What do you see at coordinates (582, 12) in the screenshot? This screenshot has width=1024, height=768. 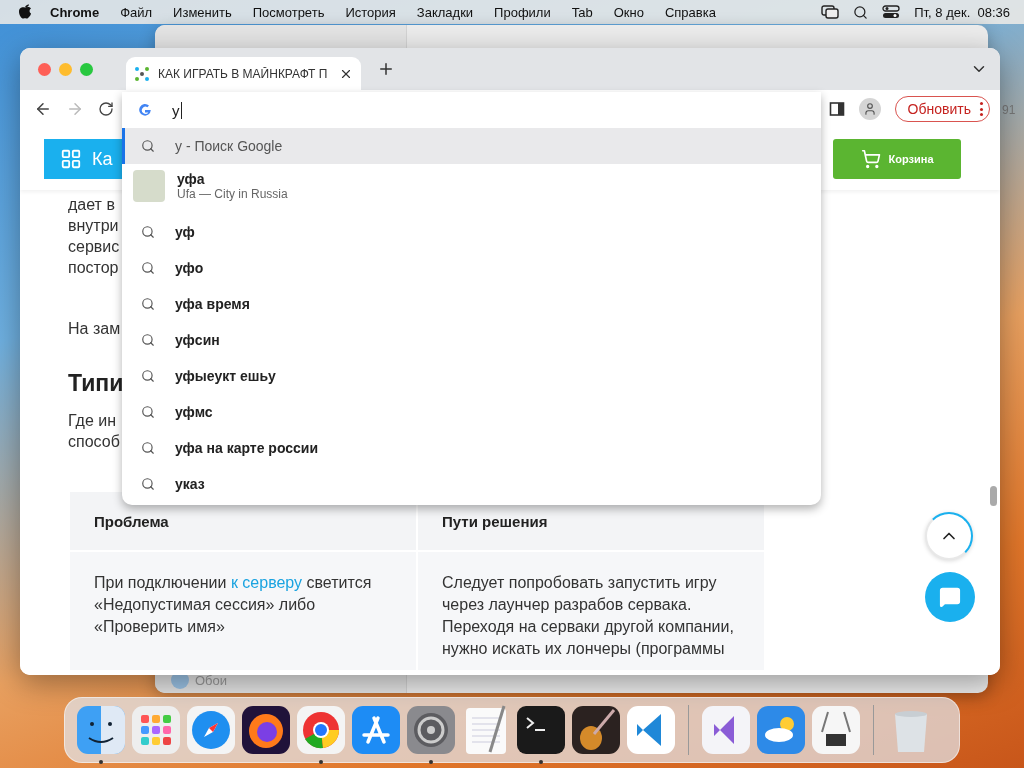 I see `menu-item: Tab` at bounding box center [582, 12].